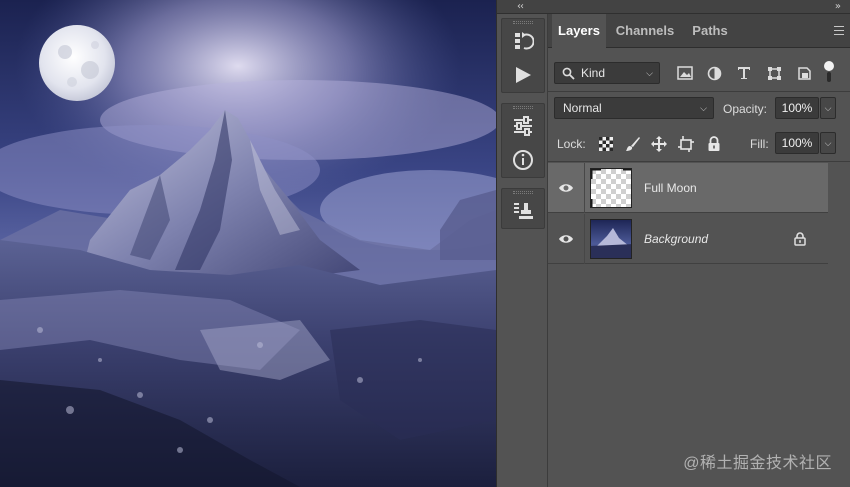 Image resolution: width=850 pixels, height=487 pixels. What do you see at coordinates (685, 73) in the screenshot?
I see `image-filter-icon` at bounding box center [685, 73].